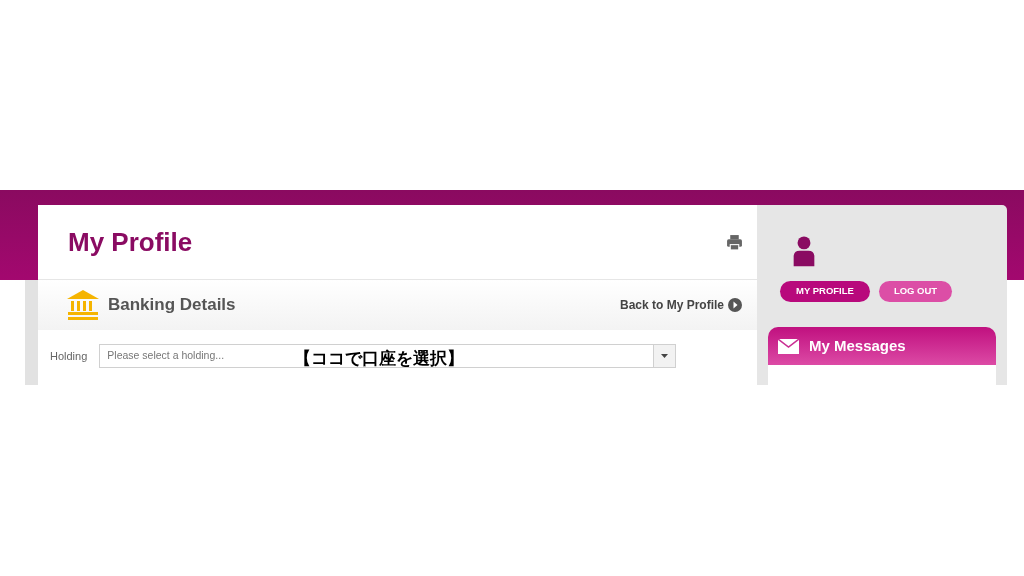 Image resolution: width=1024 pixels, height=576 pixels. I want to click on back-link: Back to My Profile, so click(680, 305).